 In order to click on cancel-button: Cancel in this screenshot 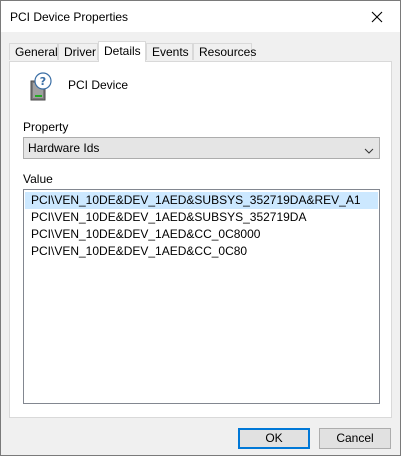, I will do `click(355, 438)`.